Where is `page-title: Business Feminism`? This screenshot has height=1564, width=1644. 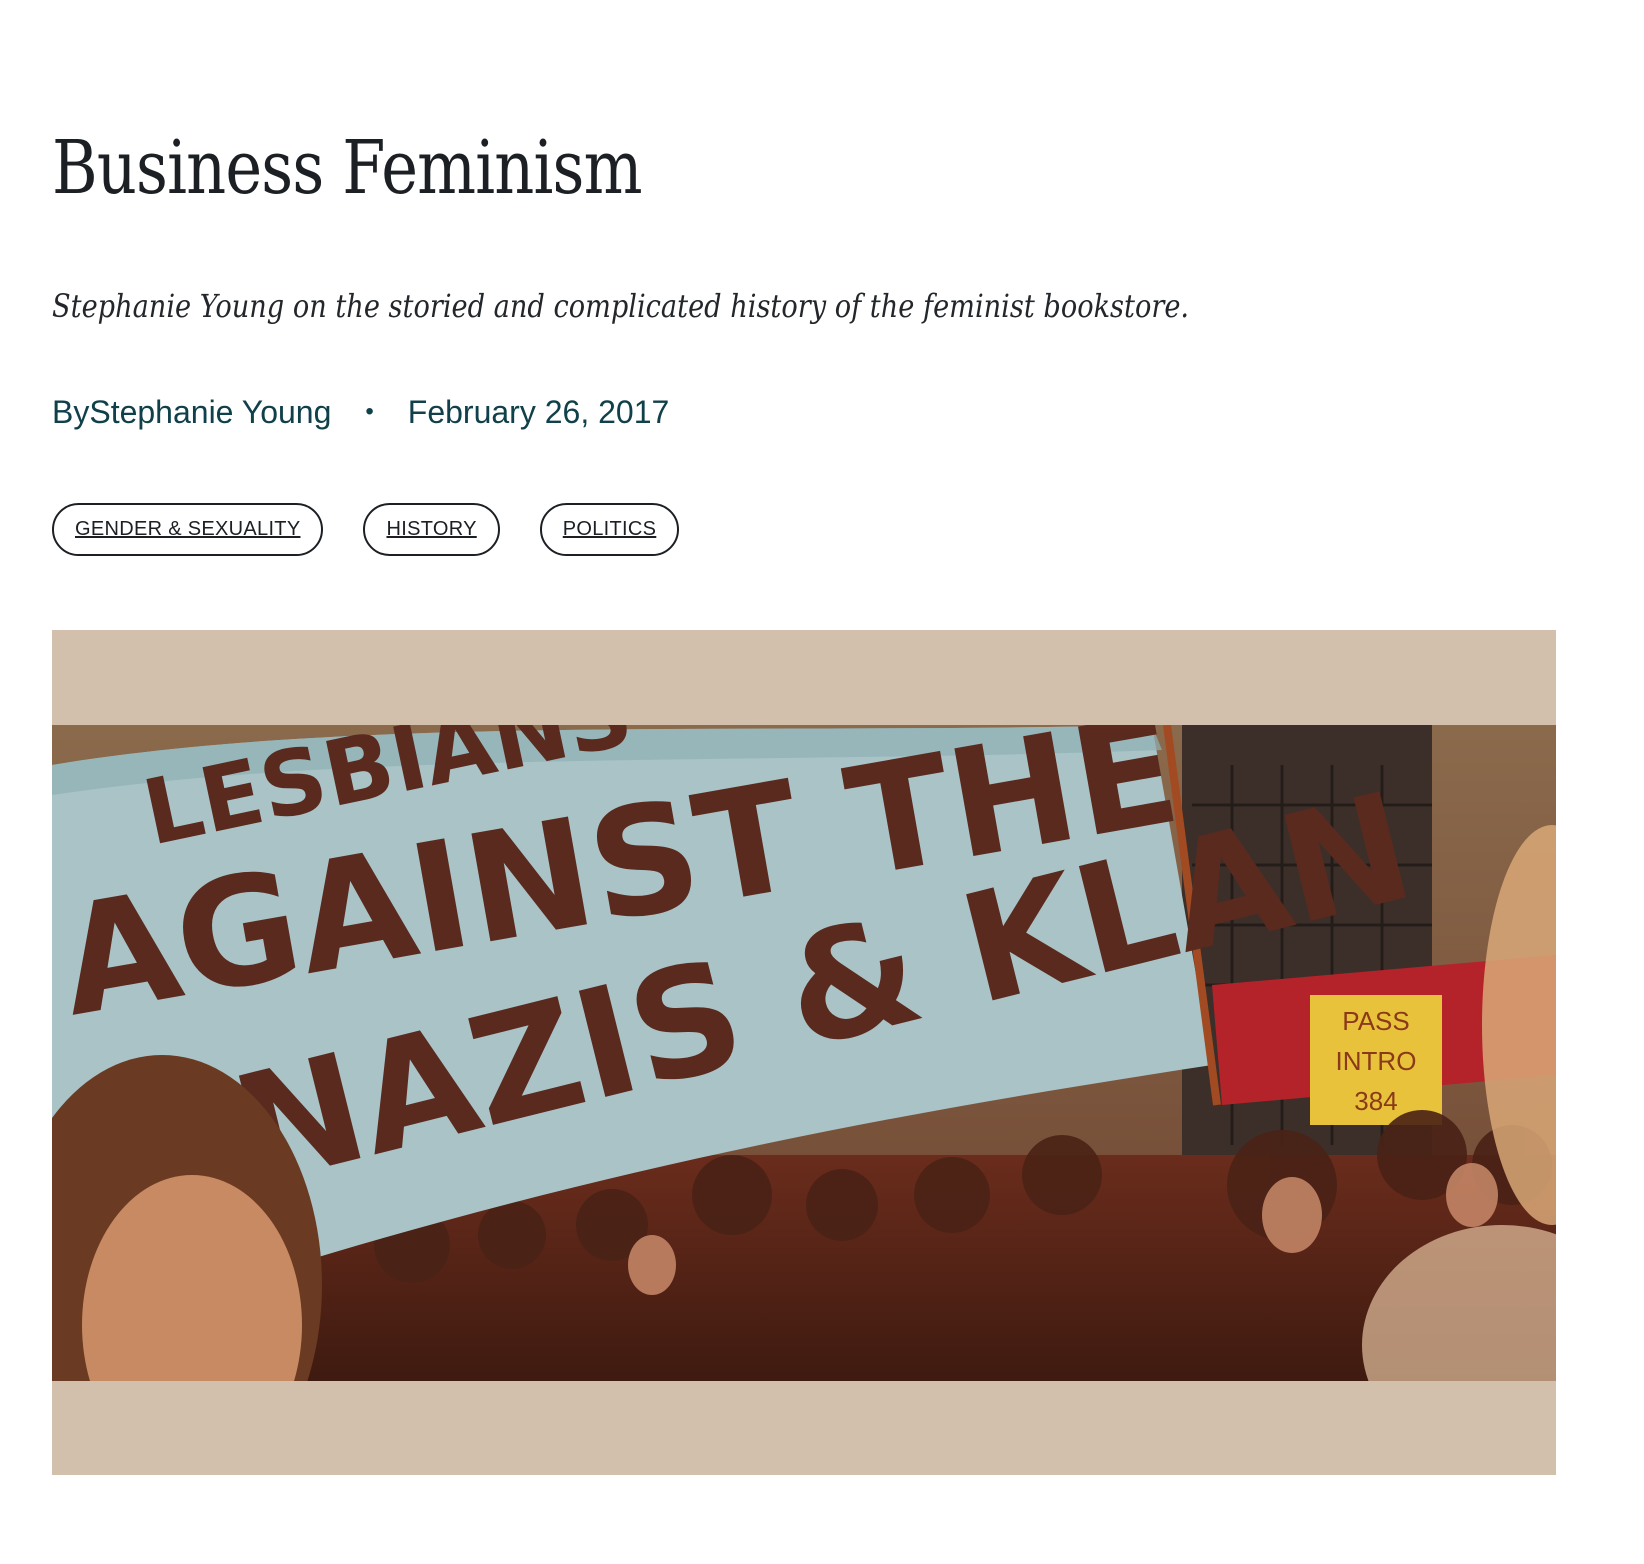
page-title: Business Feminism is located at coordinates (347, 168).